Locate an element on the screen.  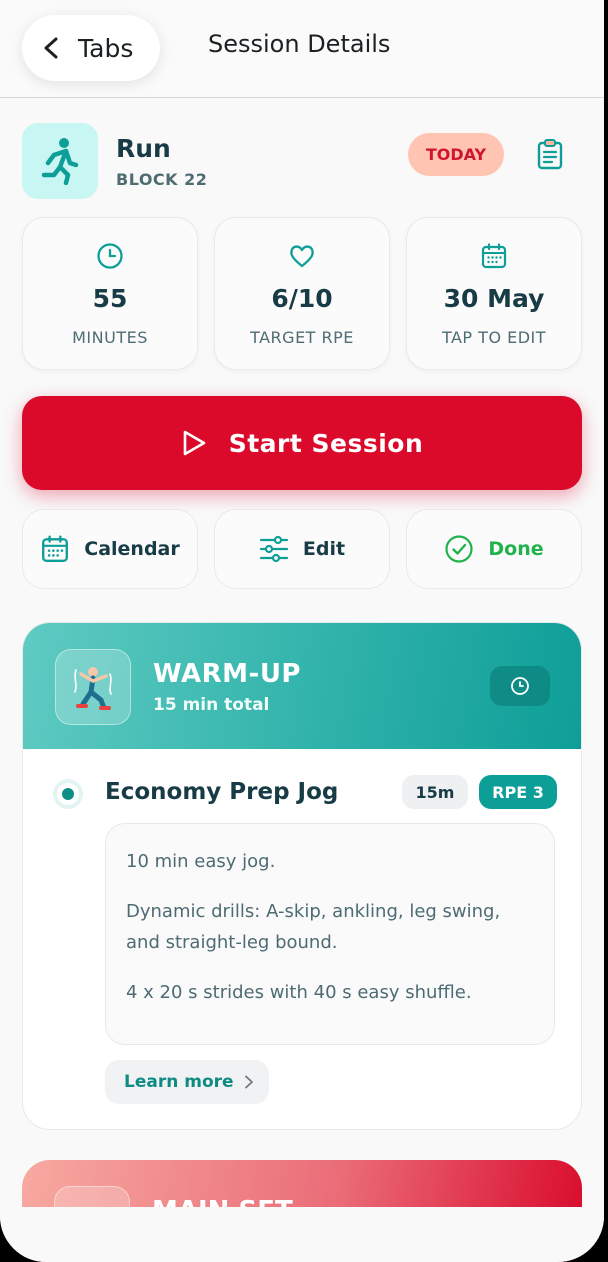
screen-edge is located at coordinates (606, 631).